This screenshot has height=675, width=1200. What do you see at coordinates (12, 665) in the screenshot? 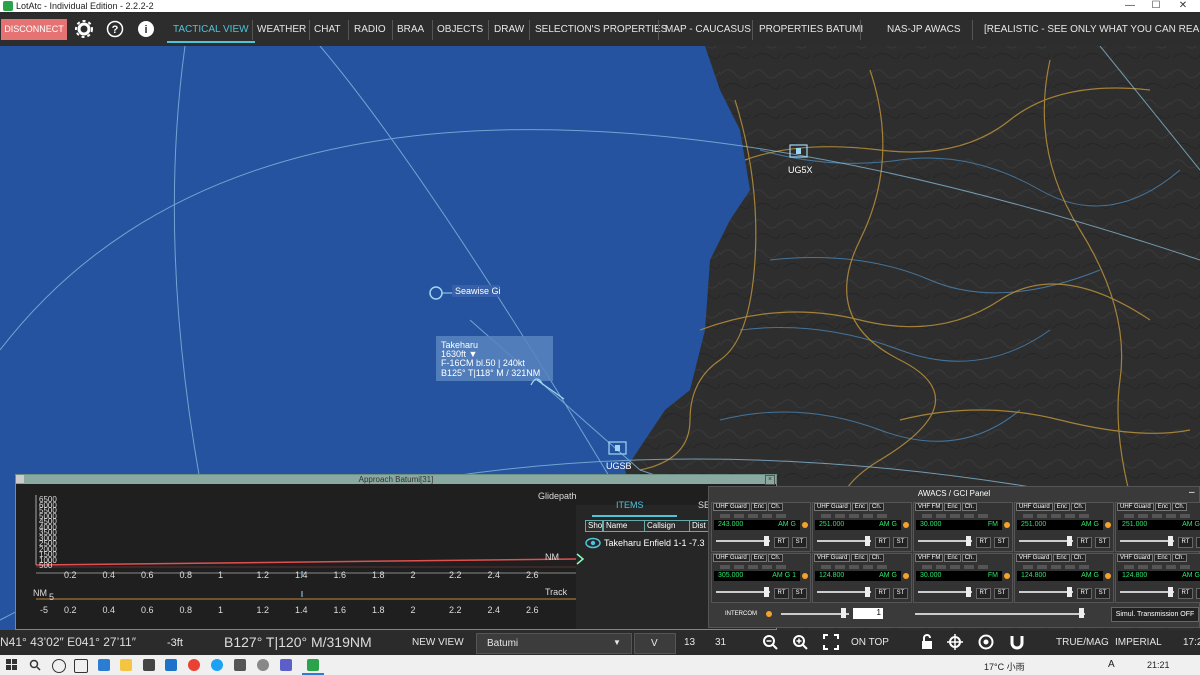
I see `windows-start-icon` at bounding box center [12, 665].